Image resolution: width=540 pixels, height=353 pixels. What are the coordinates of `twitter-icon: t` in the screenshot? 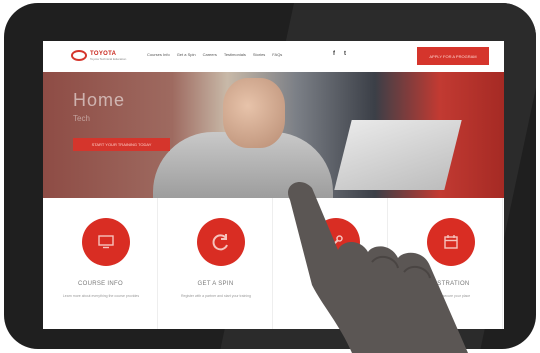 It's located at (345, 54).